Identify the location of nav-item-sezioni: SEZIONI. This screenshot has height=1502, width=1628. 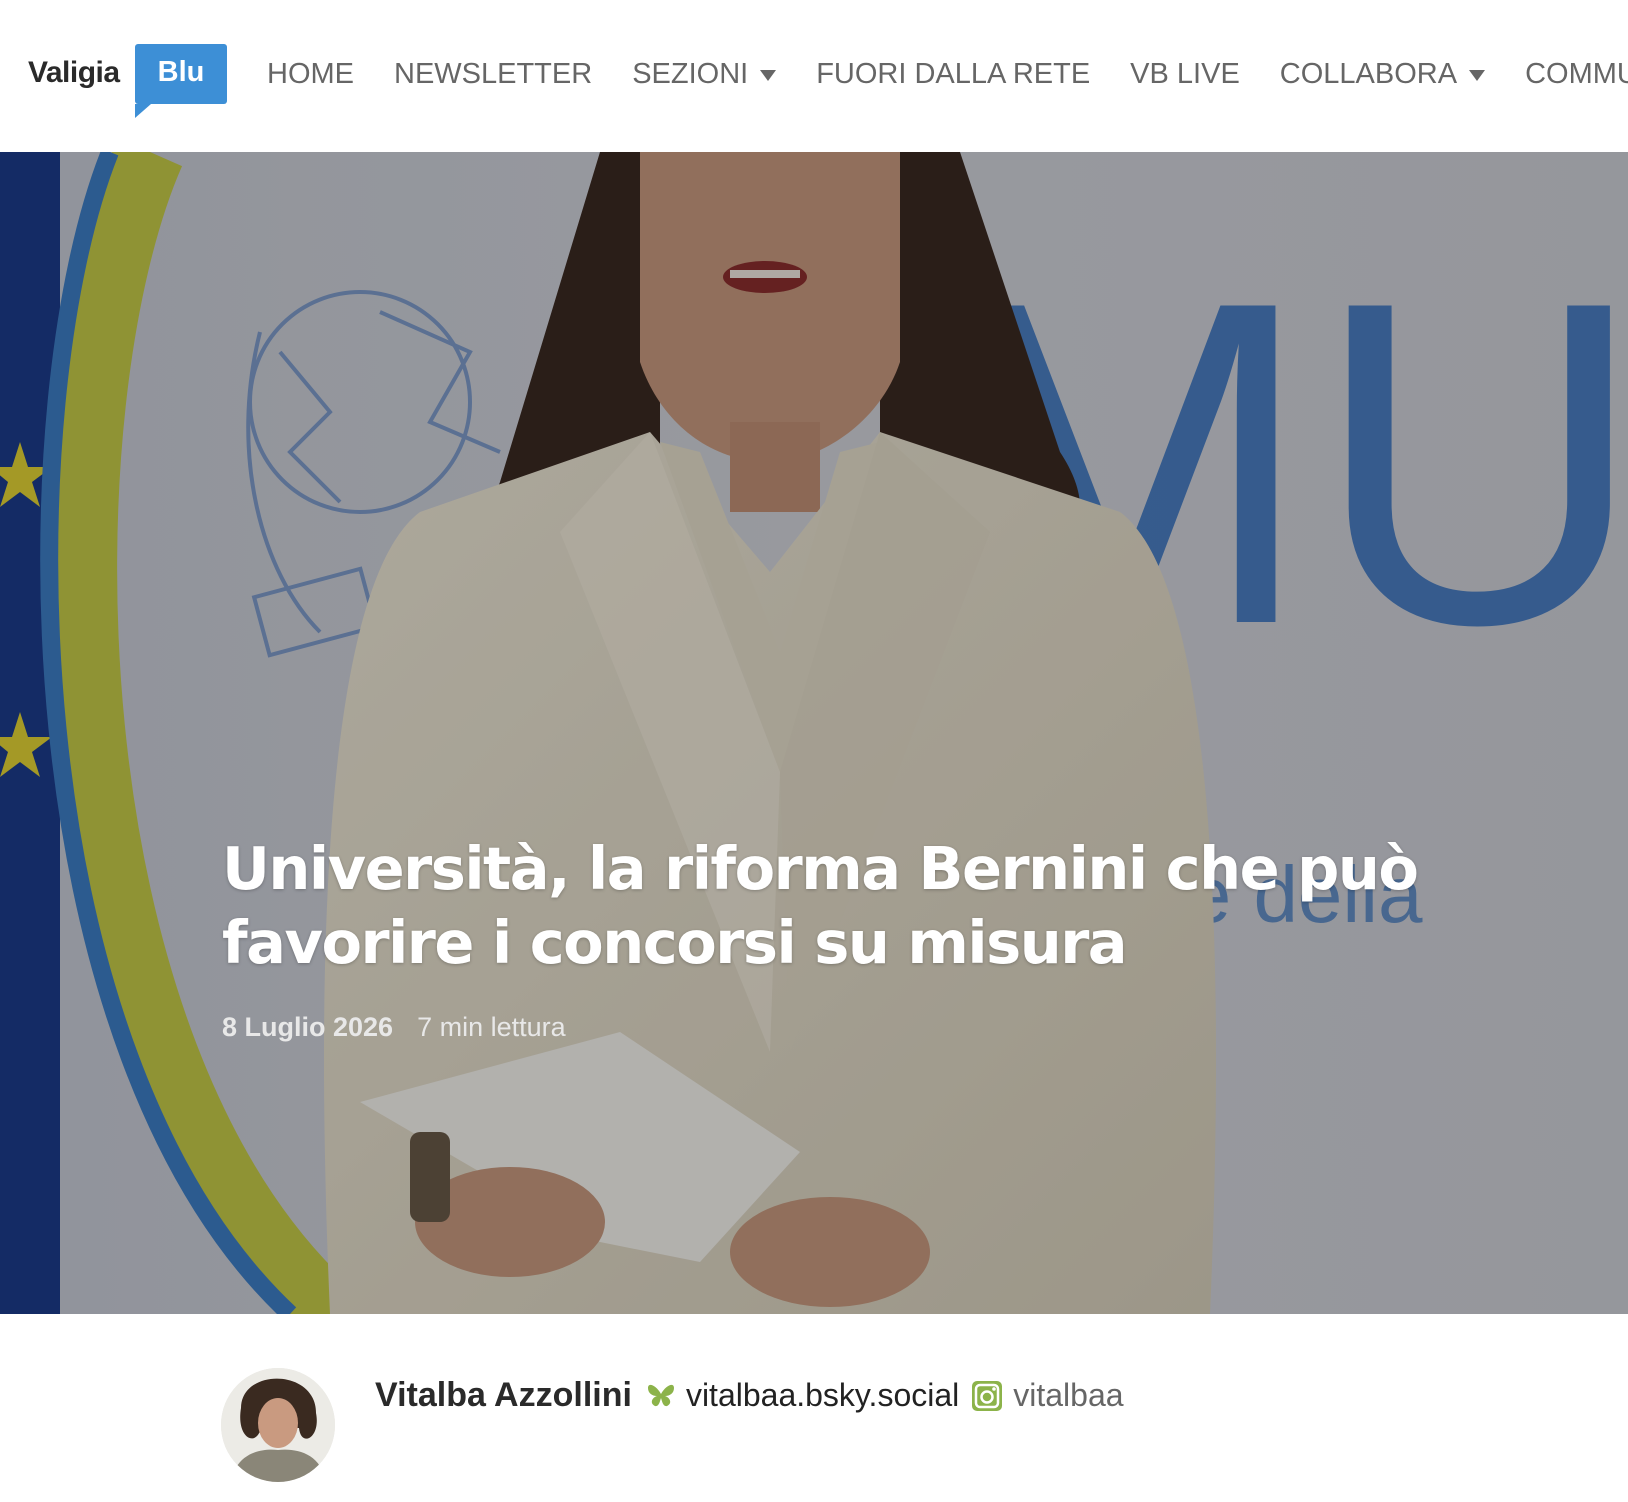
(704, 74).